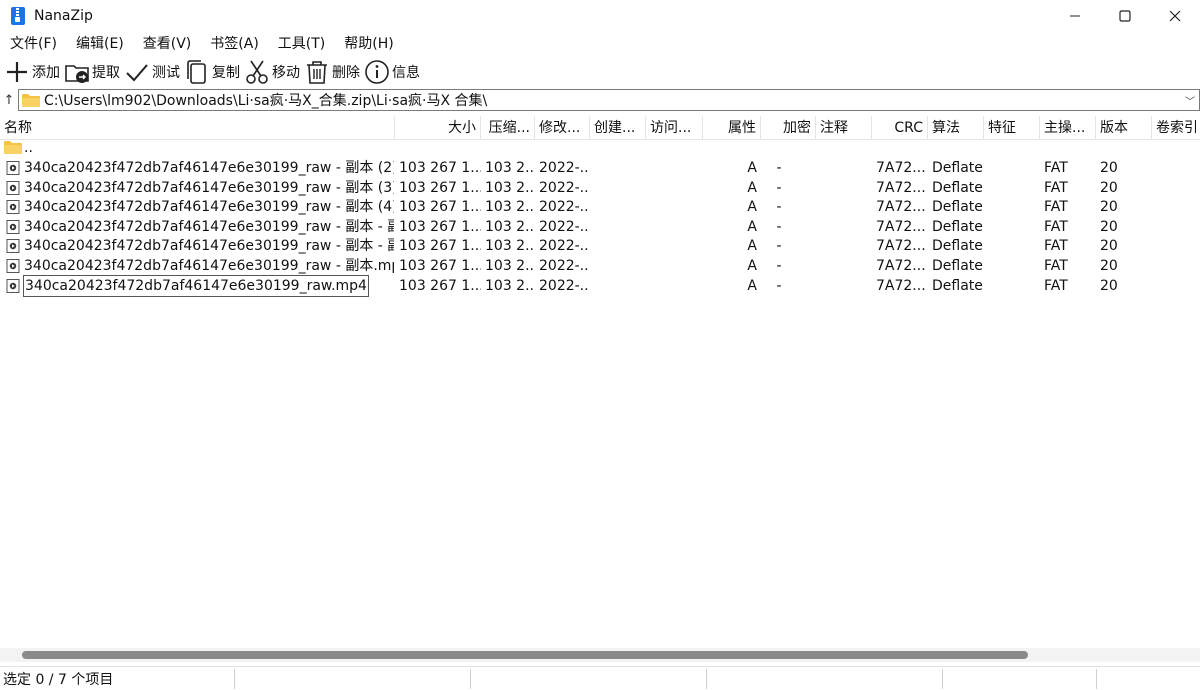 The width and height of the screenshot is (1200, 690). I want to click on menu-tools: 工具(T), so click(301, 44).